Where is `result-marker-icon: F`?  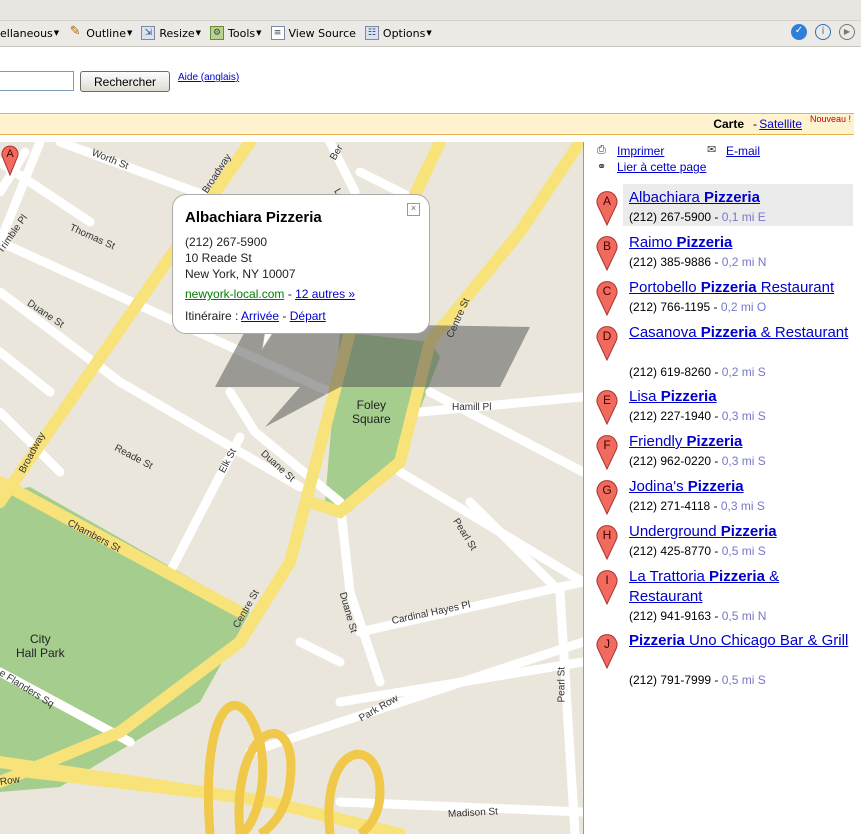
result-marker-icon: F is located at coordinates (607, 451).